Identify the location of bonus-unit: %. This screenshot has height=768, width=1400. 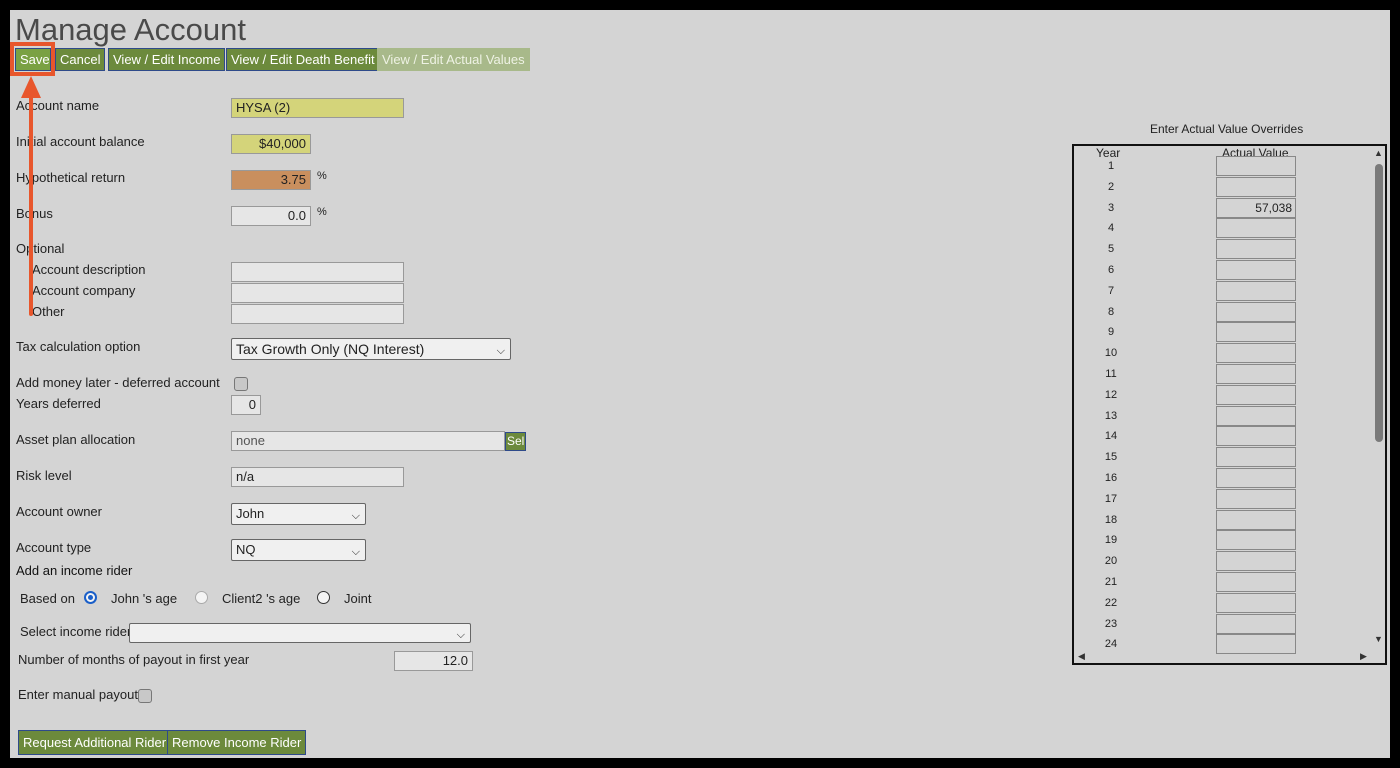
(322, 212).